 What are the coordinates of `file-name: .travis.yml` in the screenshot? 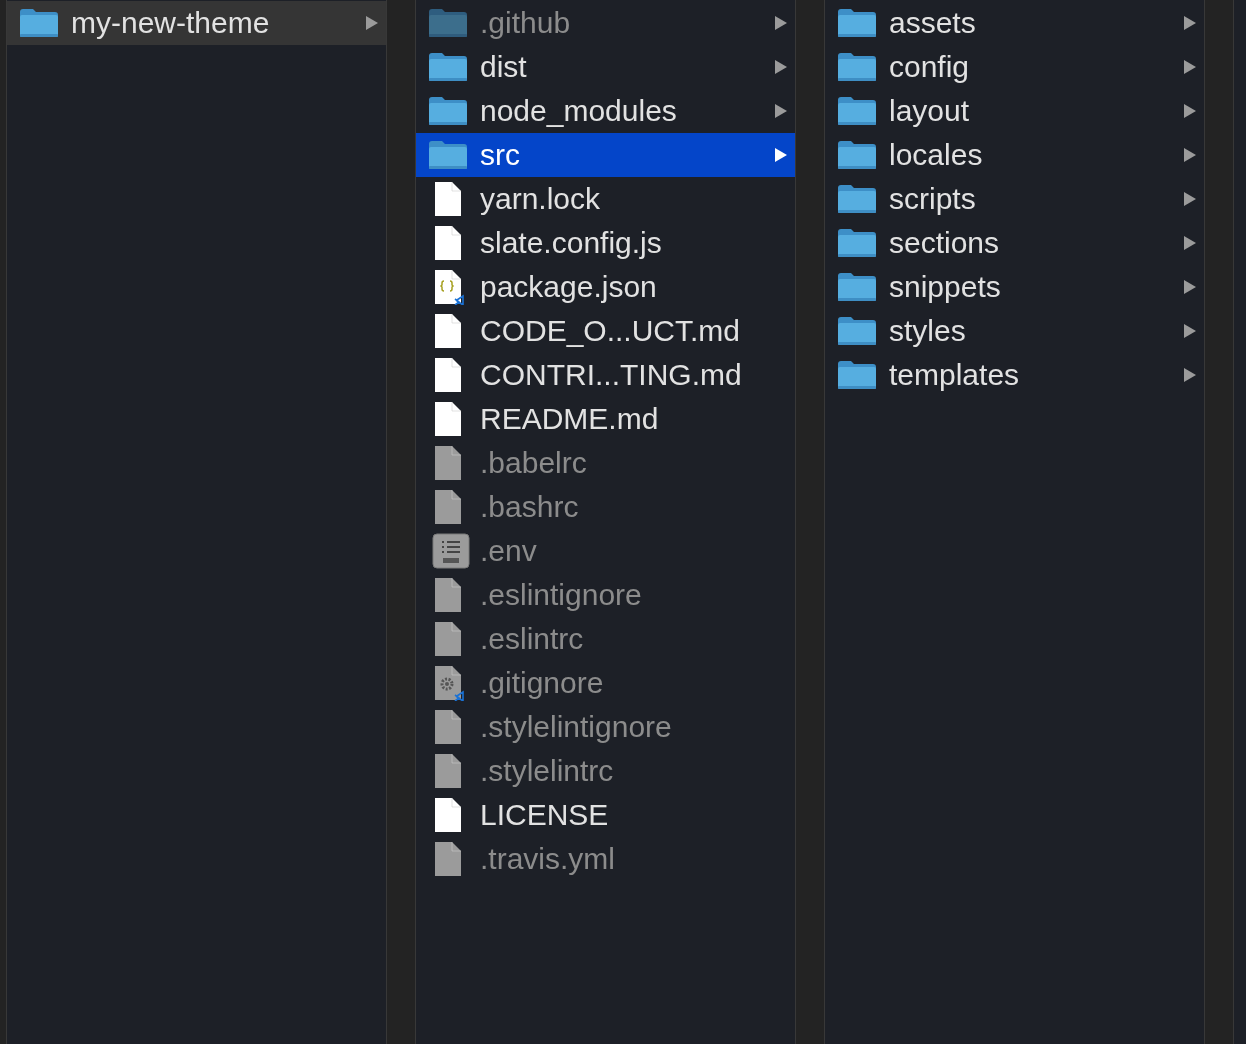 It's located at (548, 859).